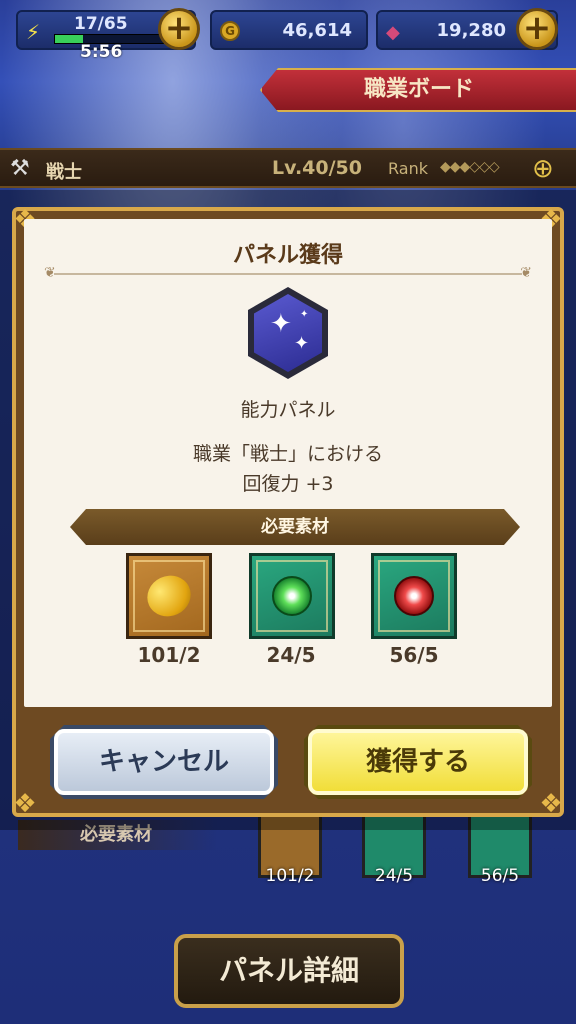  I want to click on material-count: 56/5, so click(414, 655).